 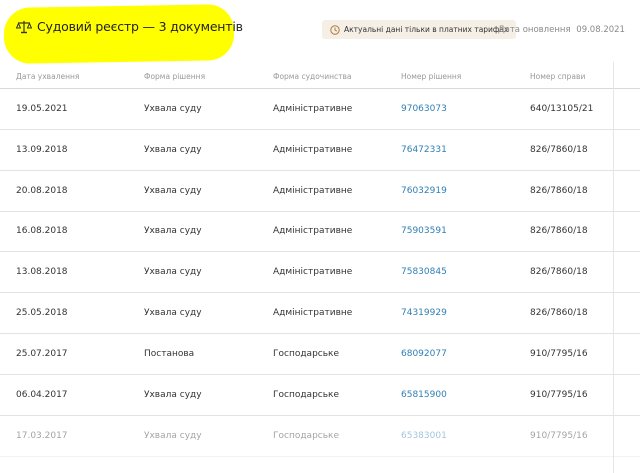 What do you see at coordinates (42, 191) in the screenshot?
I see `date-cell: 20.08.2018` at bounding box center [42, 191].